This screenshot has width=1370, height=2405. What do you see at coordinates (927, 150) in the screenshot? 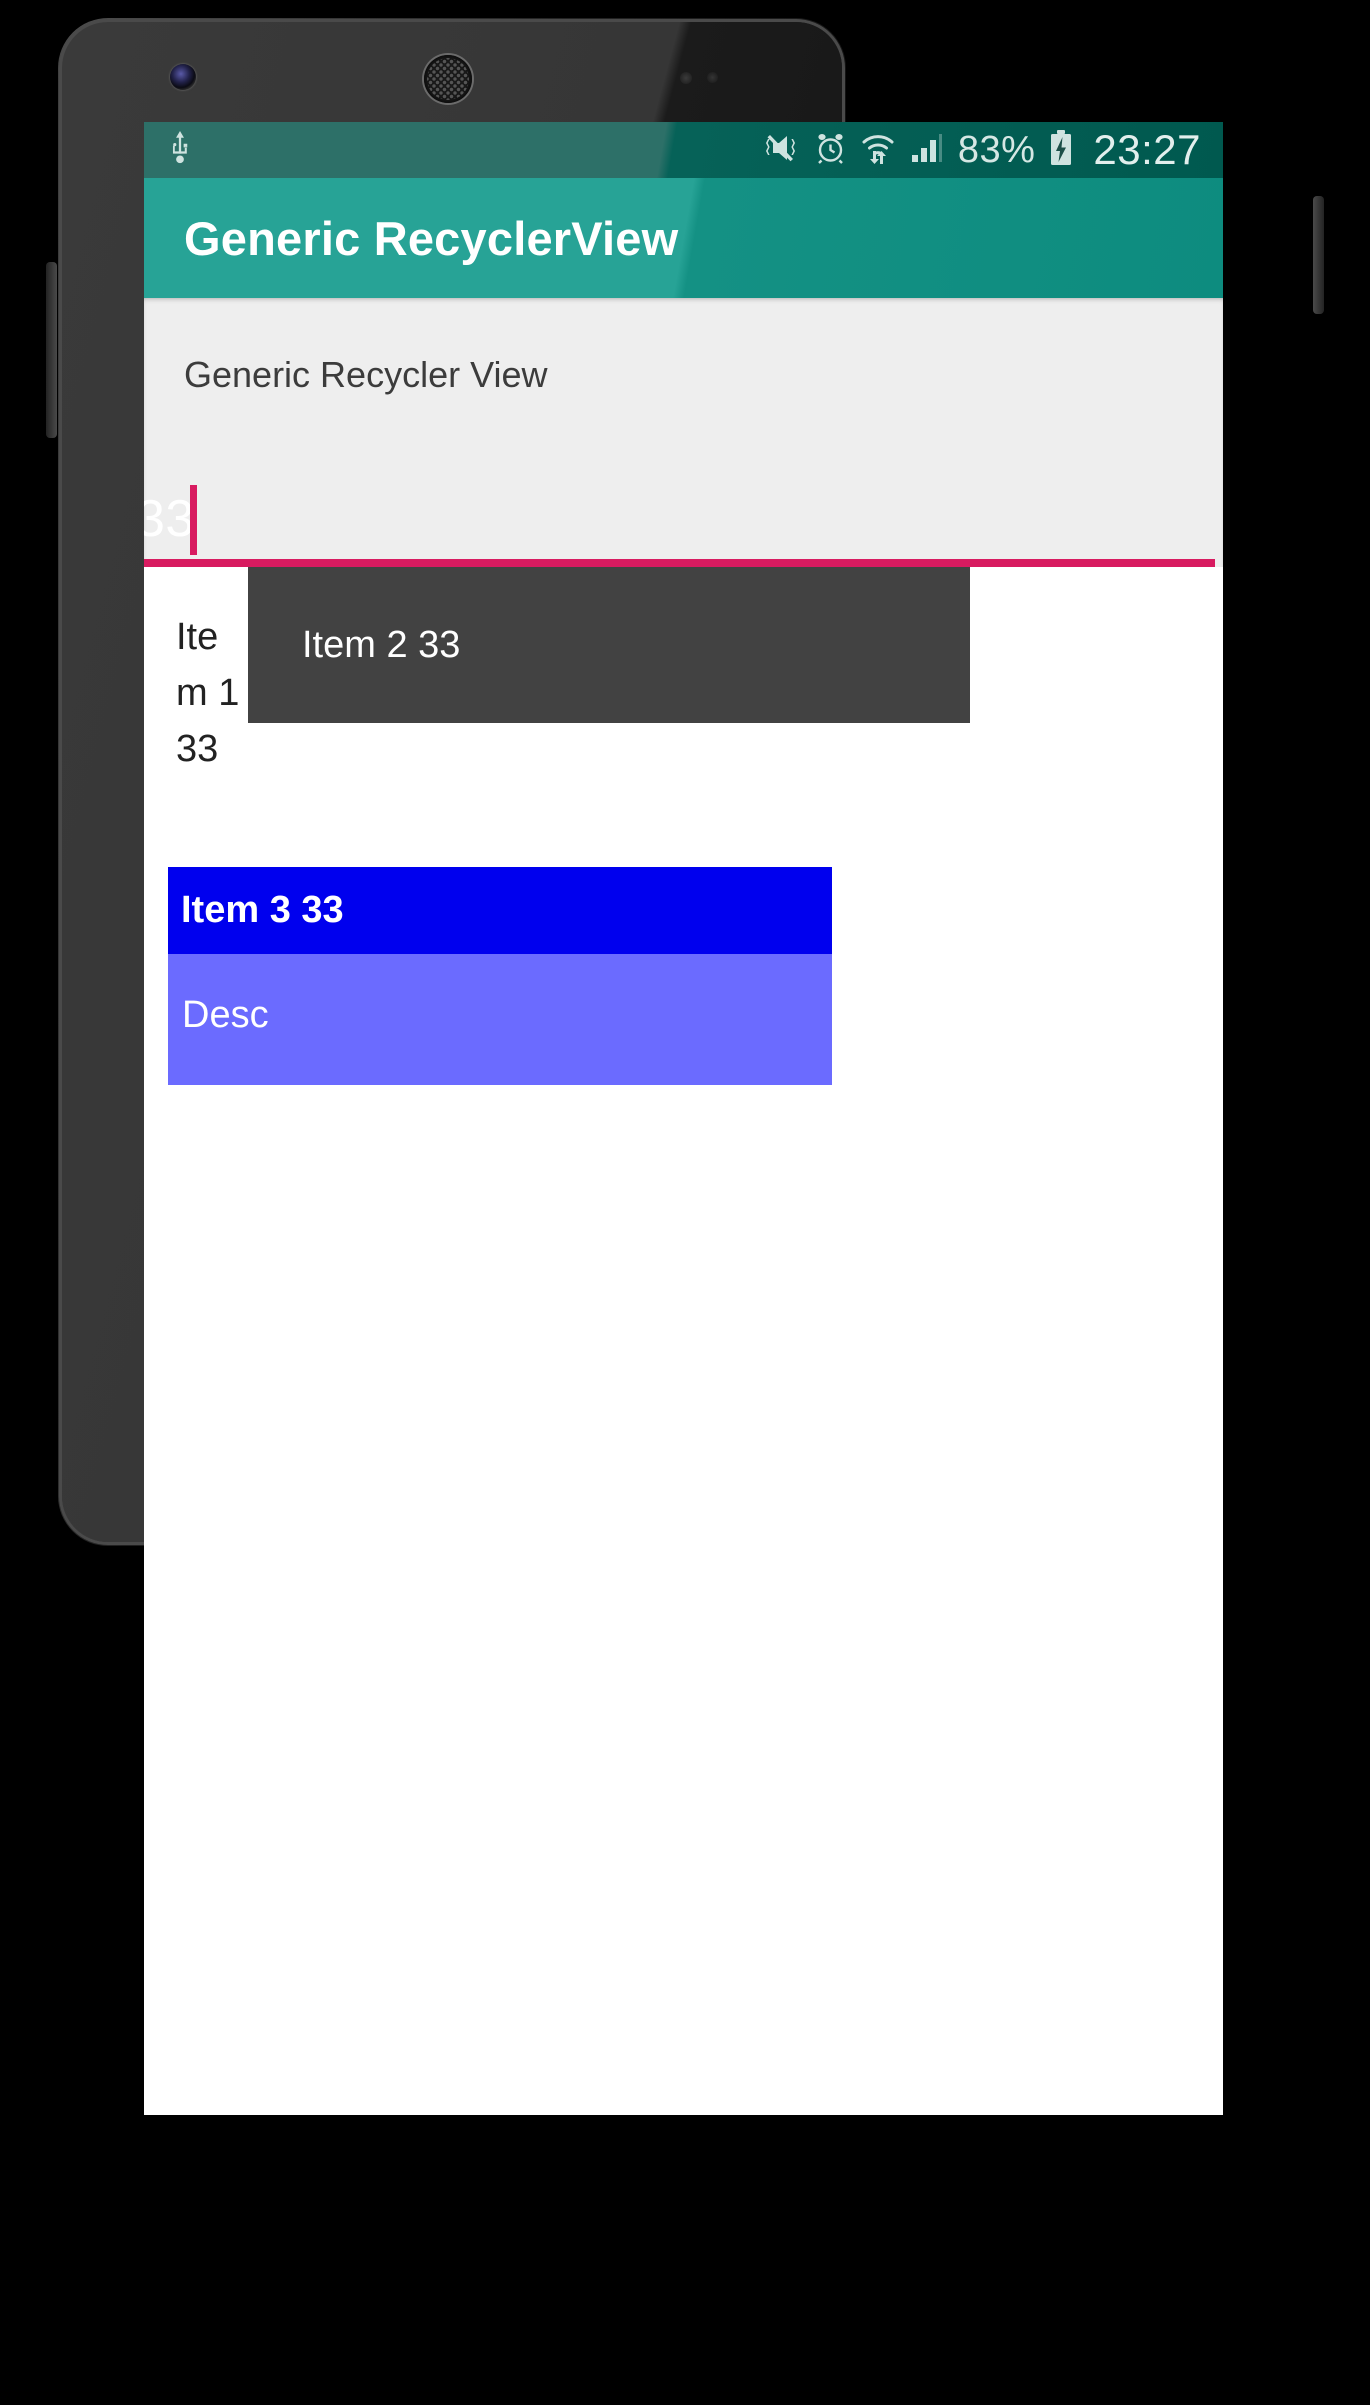
I see `cellular-signal-icon` at bounding box center [927, 150].